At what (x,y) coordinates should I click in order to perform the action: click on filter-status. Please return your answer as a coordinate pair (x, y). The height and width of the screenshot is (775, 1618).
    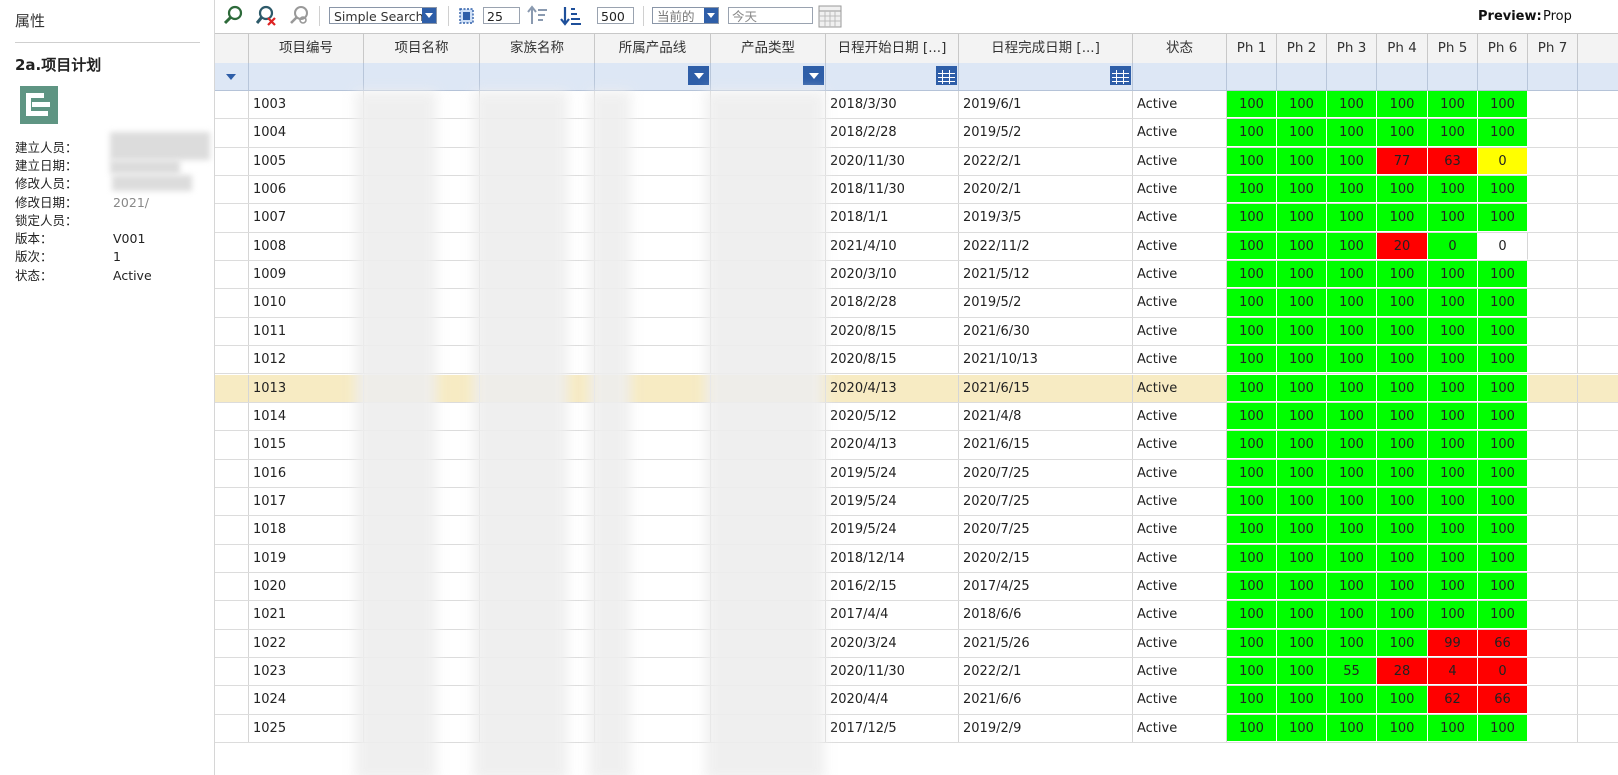
    Looking at the image, I should click on (1180, 76).